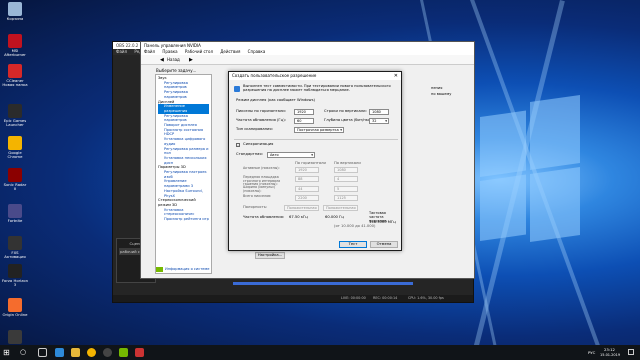 The image size is (640, 360). What do you see at coordinates (15, 276) in the screenshot?
I see `desktop-icon: Forza Horizon 3` at bounding box center [15, 276].